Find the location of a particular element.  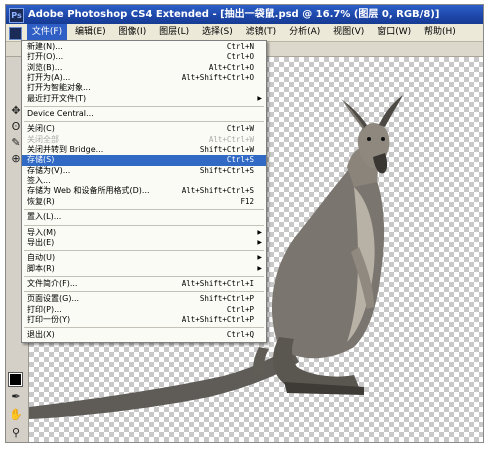

menu-item-shortcut: Shift+Ctrl+P is located at coordinates (226, 299).